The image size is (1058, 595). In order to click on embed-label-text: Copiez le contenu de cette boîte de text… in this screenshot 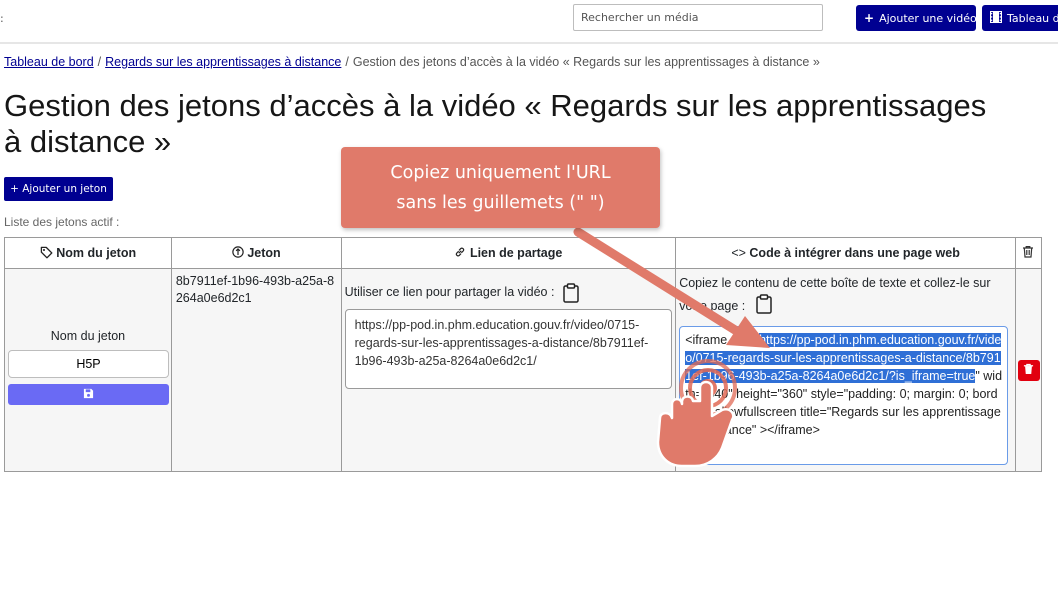, I will do `click(835, 294)`.